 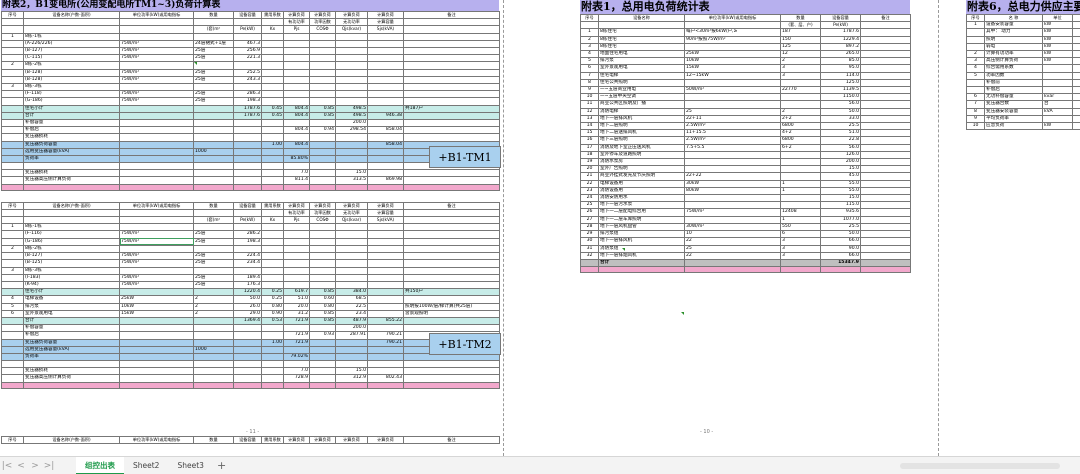 What do you see at coordinates (1013, 119) in the screenshot?
I see `table-cell: 平均负荷率` at bounding box center [1013, 119].